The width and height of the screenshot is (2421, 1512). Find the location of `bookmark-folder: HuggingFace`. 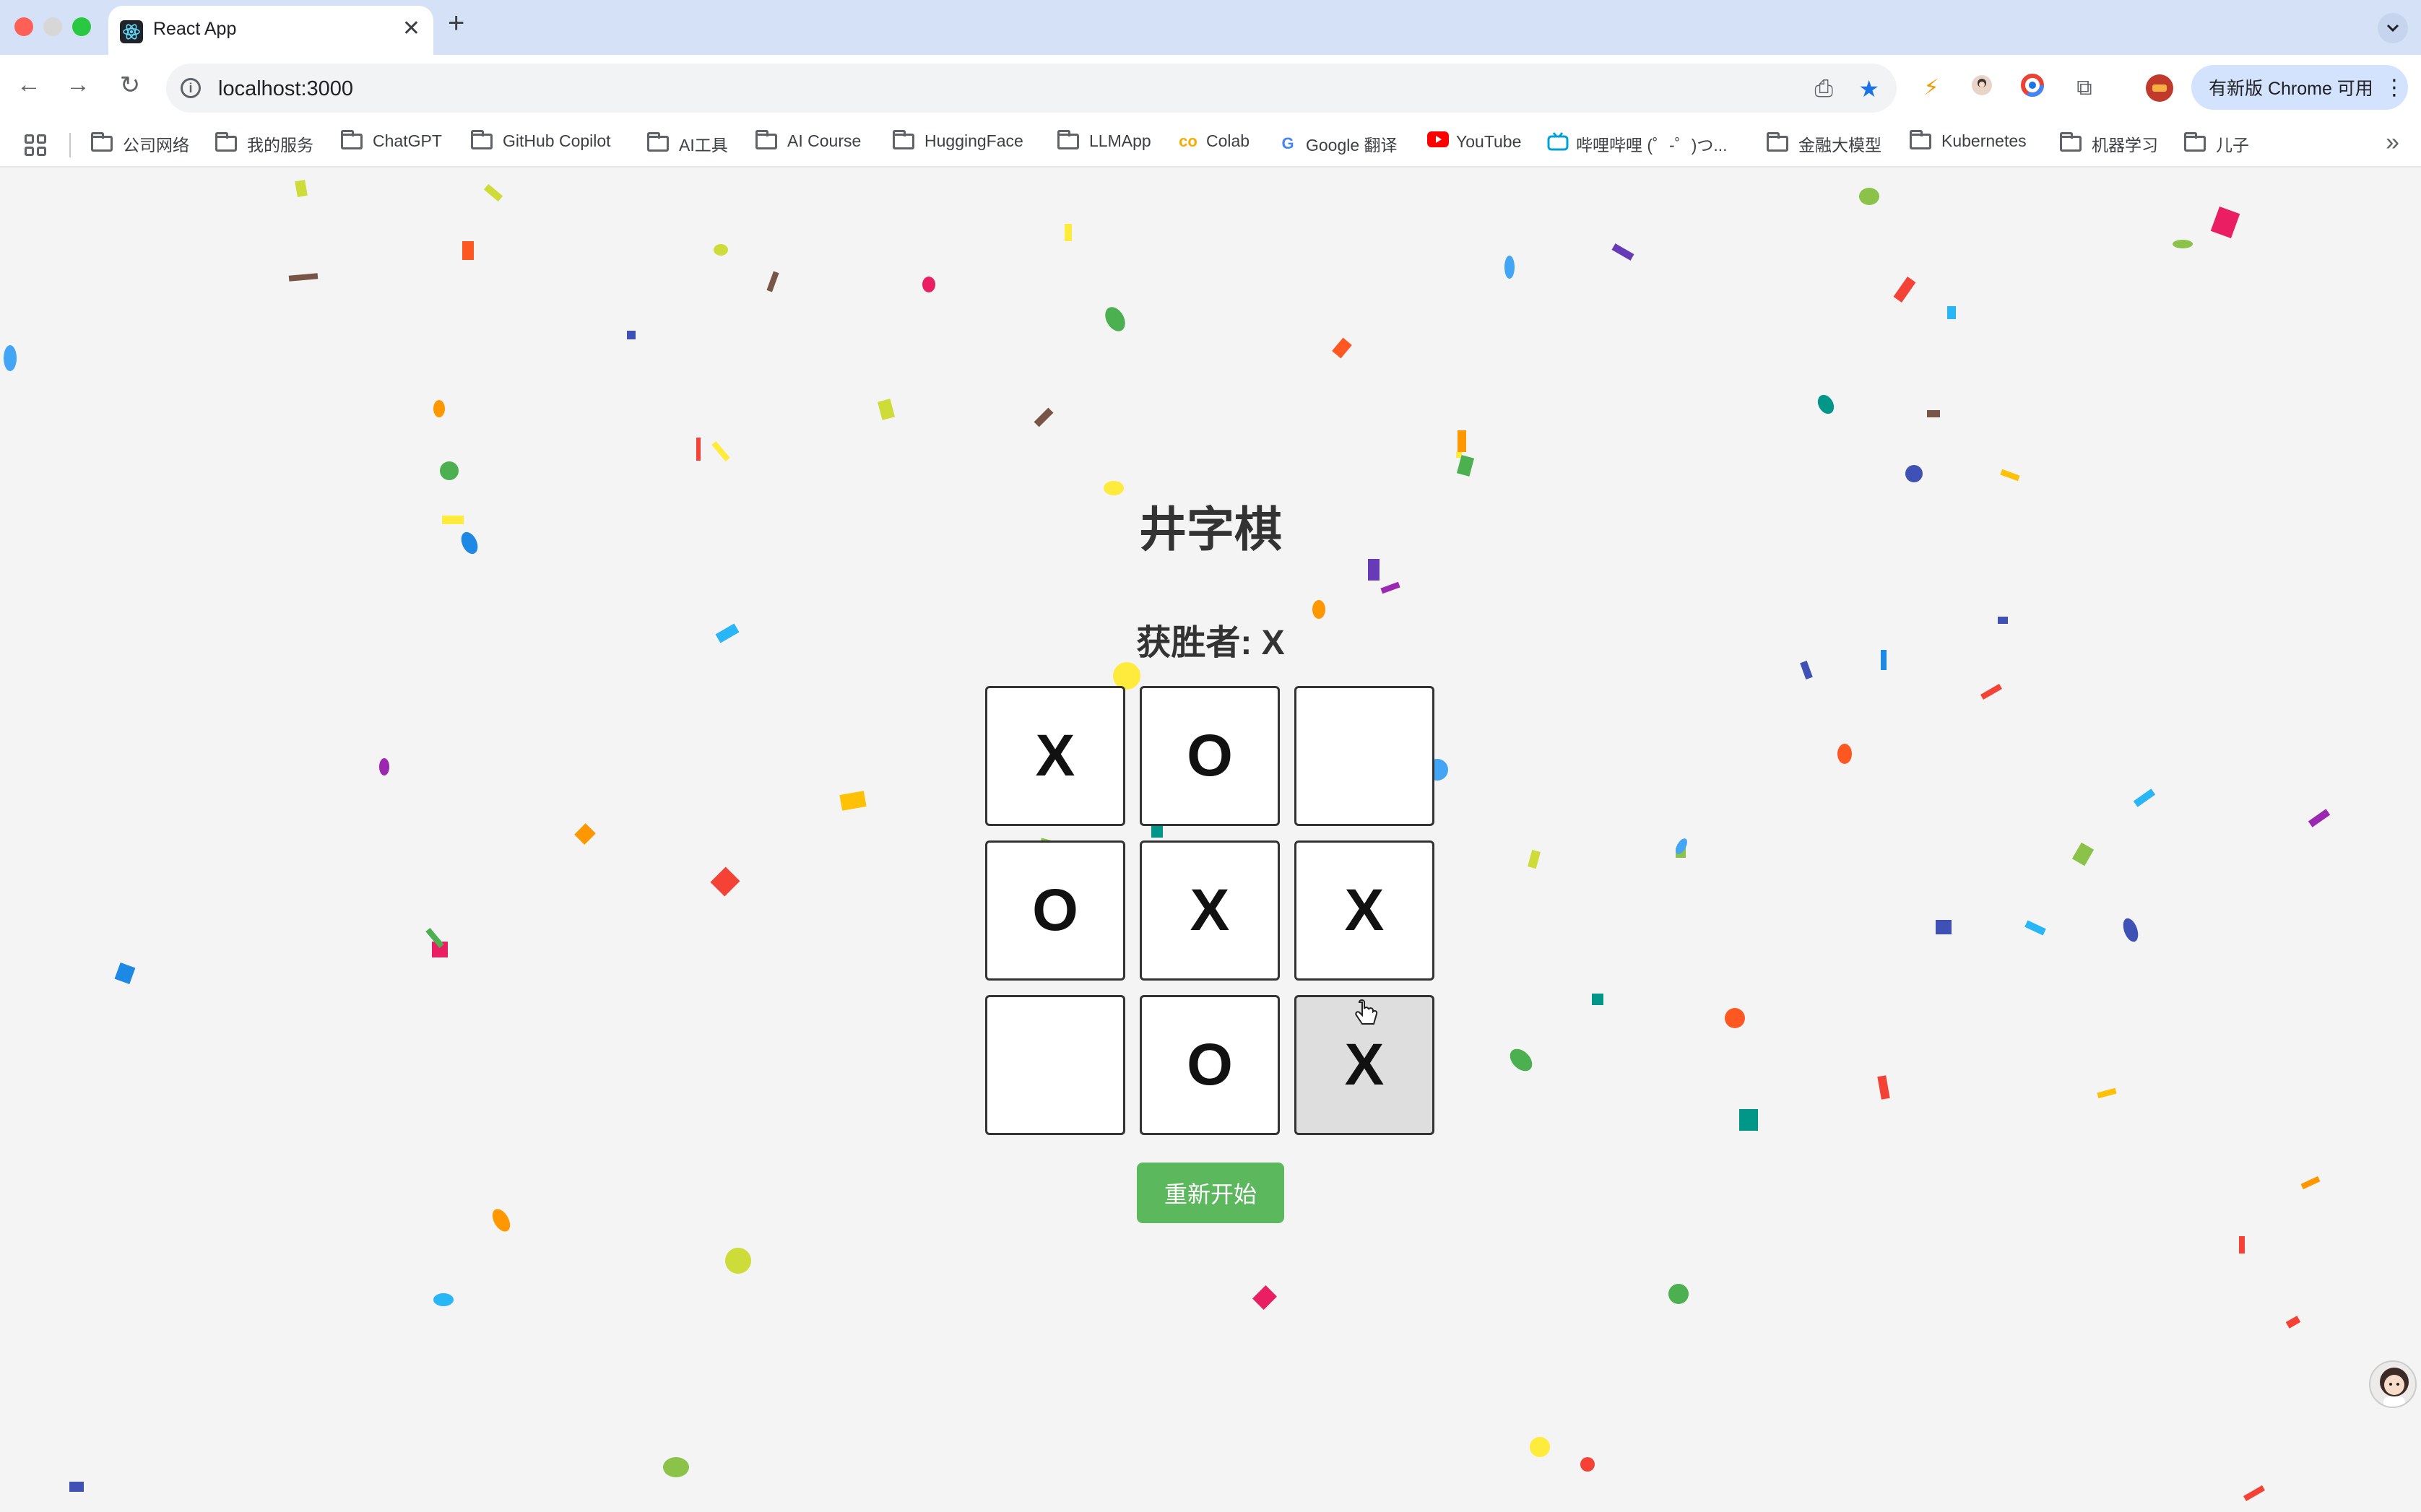

bookmark-folder: HuggingFace is located at coordinates (958, 140).